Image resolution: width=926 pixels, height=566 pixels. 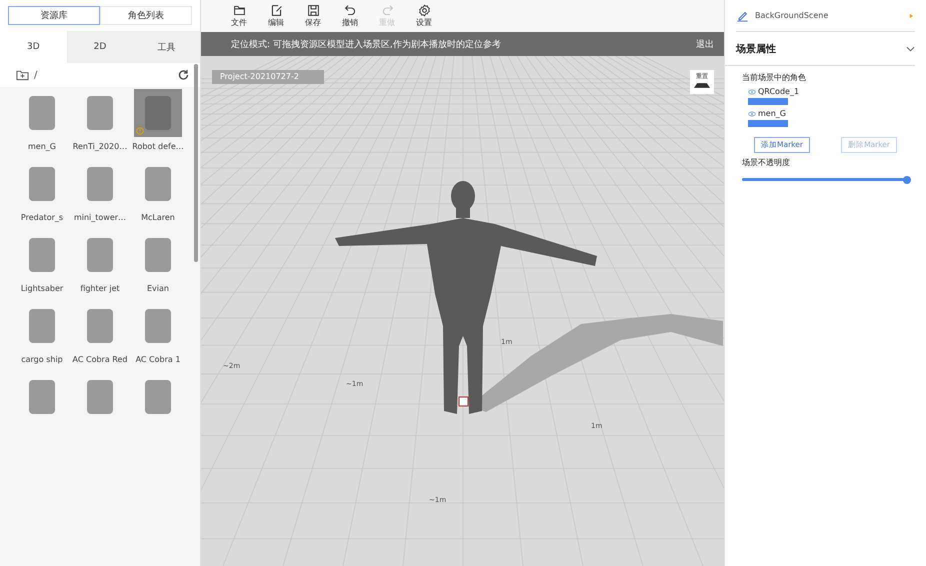 What do you see at coordinates (772, 113) in the screenshot?
I see `role-name: men_G` at bounding box center [772, 113].